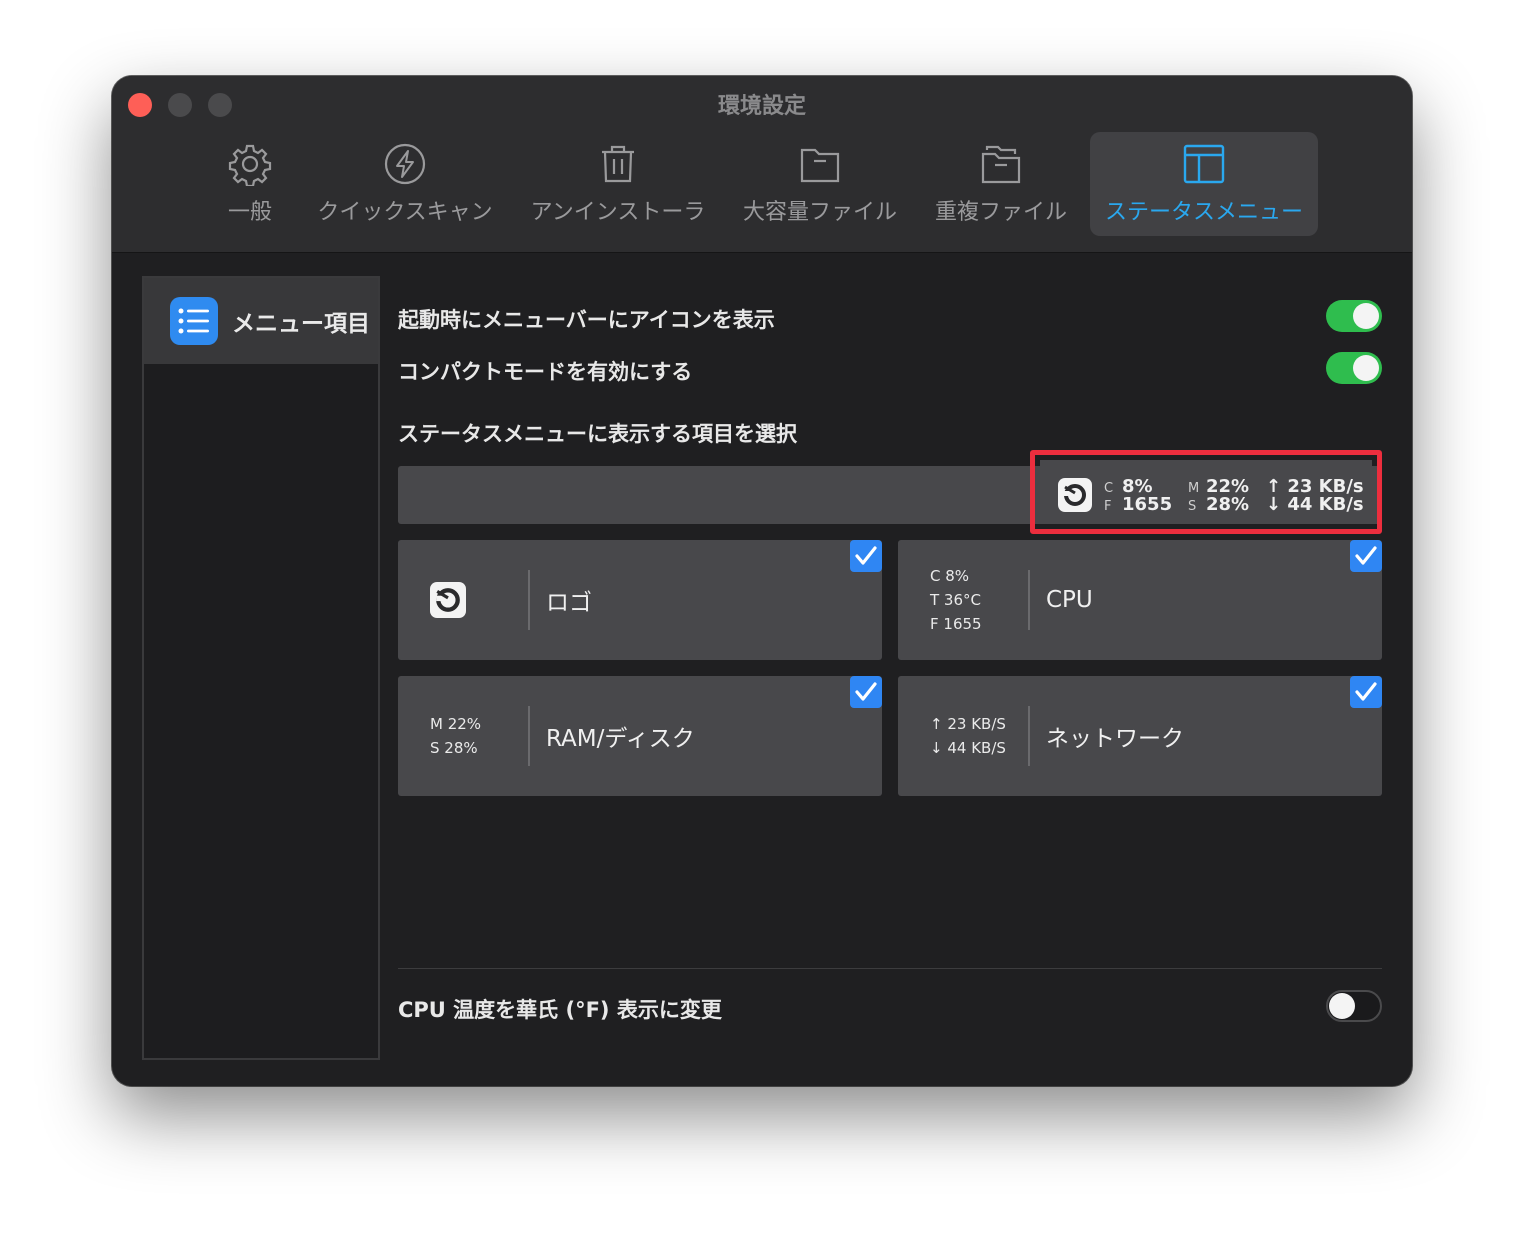 The image size is (1524, 1234). What do you see at coordinates (249, 212) in the screenshot?
I see `tab-label: 一般` at bounding box center [249, 212].